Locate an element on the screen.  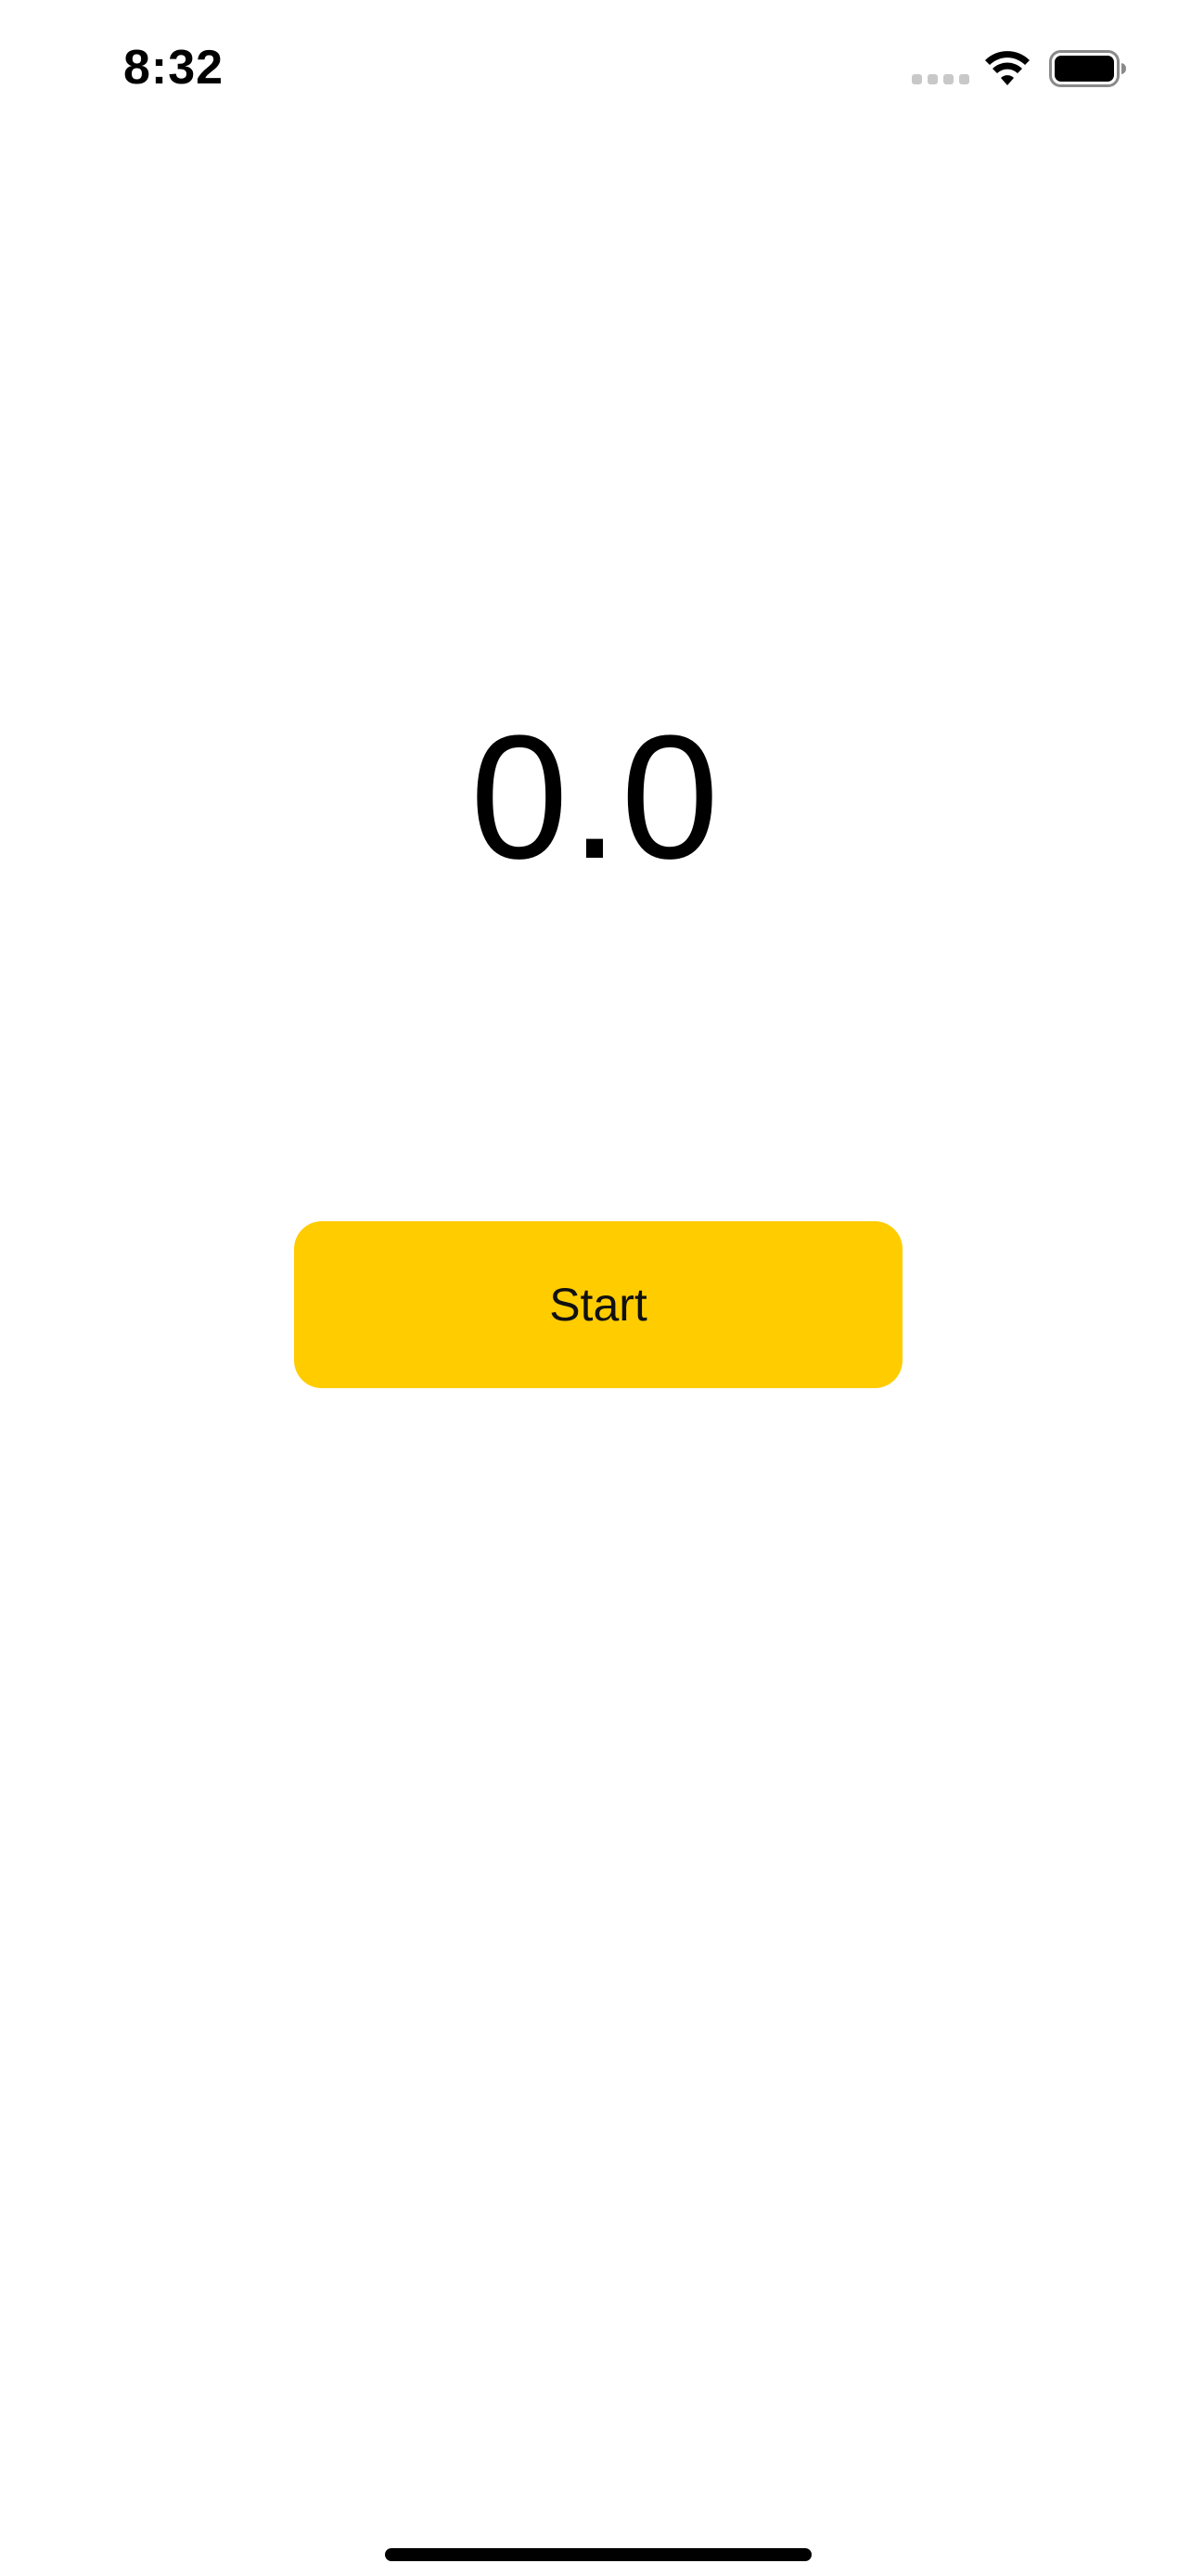
start-button: Start is located at coordinates (598, 1304).